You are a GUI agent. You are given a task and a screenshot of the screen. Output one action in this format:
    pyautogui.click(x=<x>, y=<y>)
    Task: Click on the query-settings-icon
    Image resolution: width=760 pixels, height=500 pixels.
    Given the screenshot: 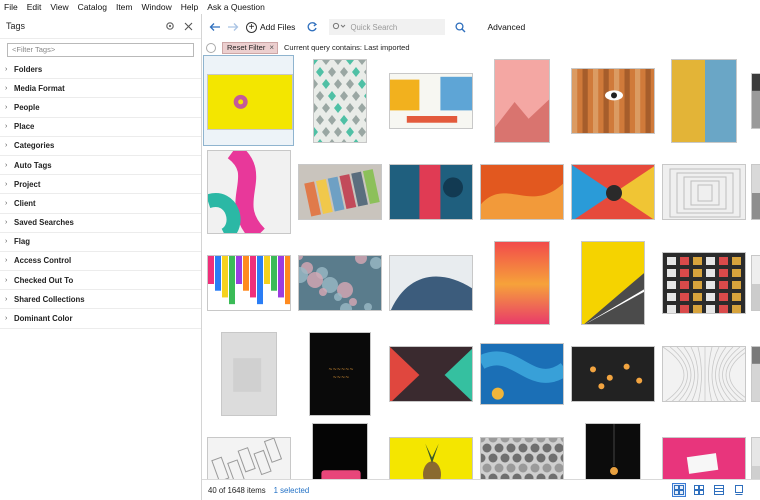 What is the action you would take?
    pyautogui.click(x=211, y=47)
    